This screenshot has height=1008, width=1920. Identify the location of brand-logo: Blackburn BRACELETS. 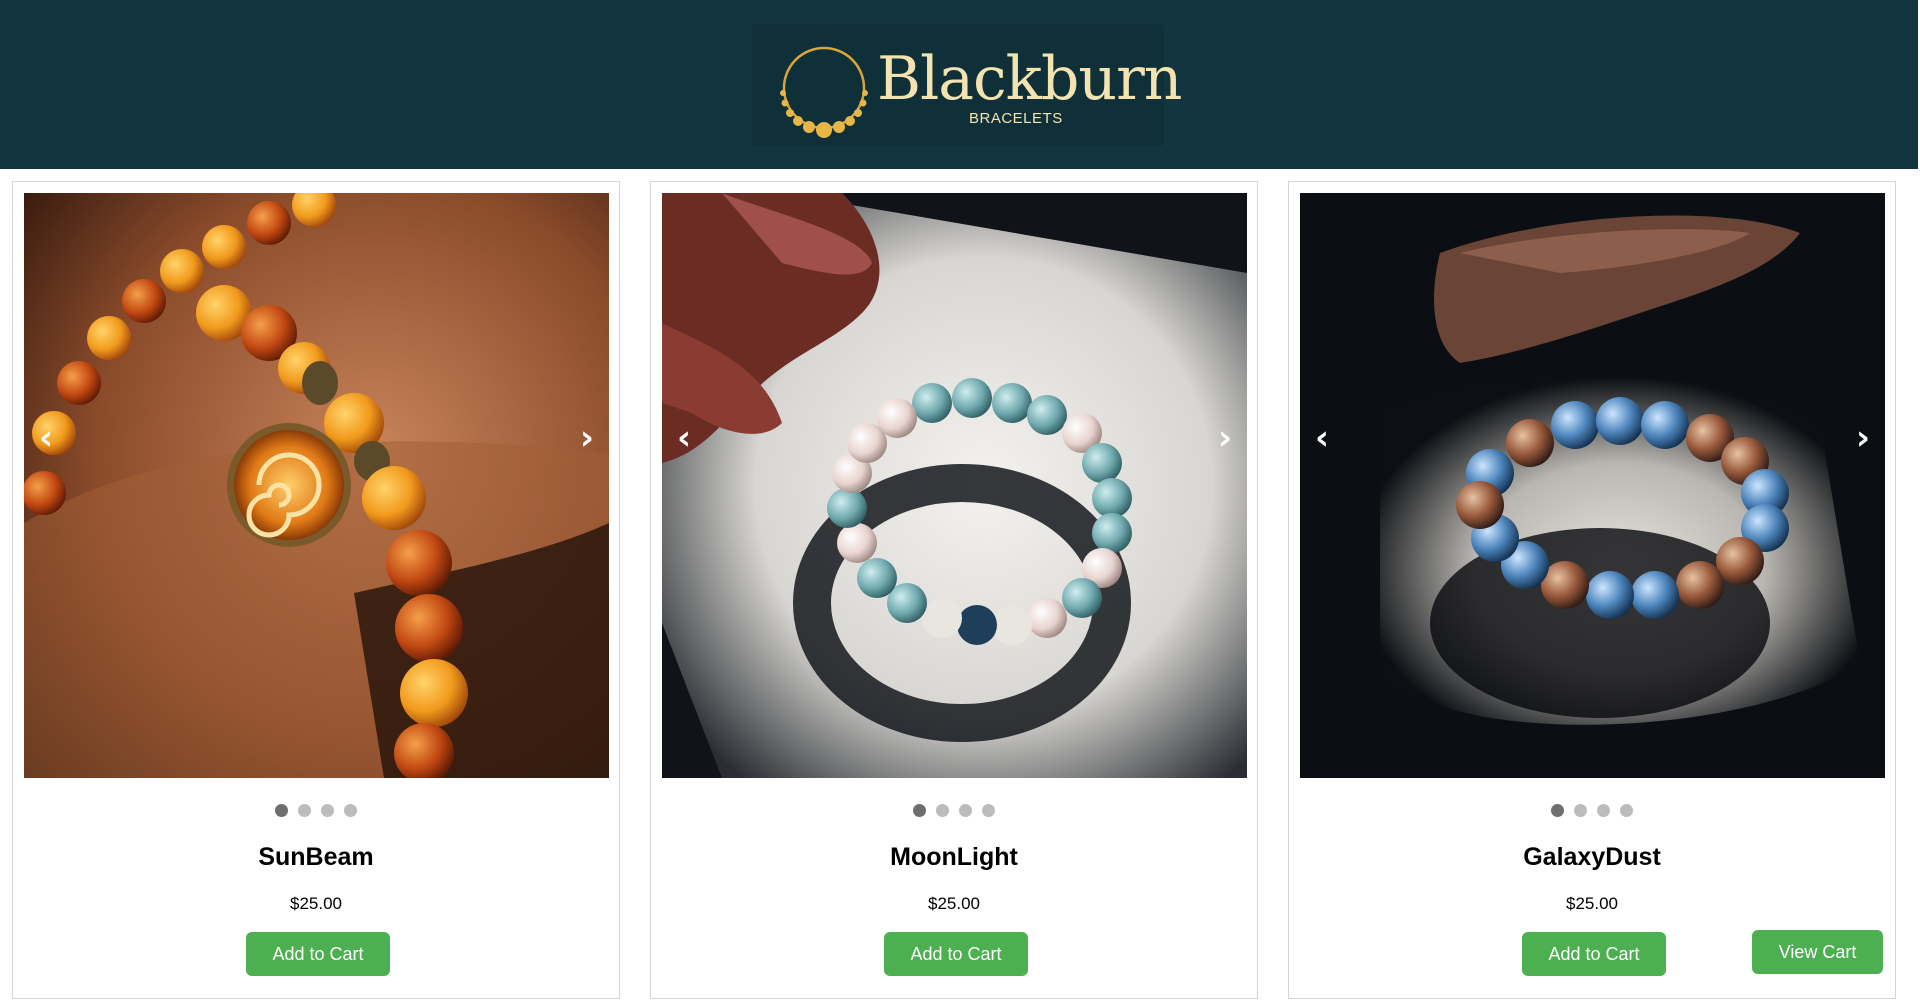
(967, 85).